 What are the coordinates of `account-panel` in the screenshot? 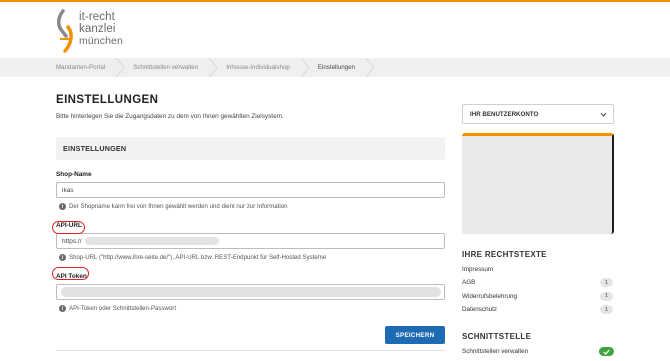 It's located at (538, 183).